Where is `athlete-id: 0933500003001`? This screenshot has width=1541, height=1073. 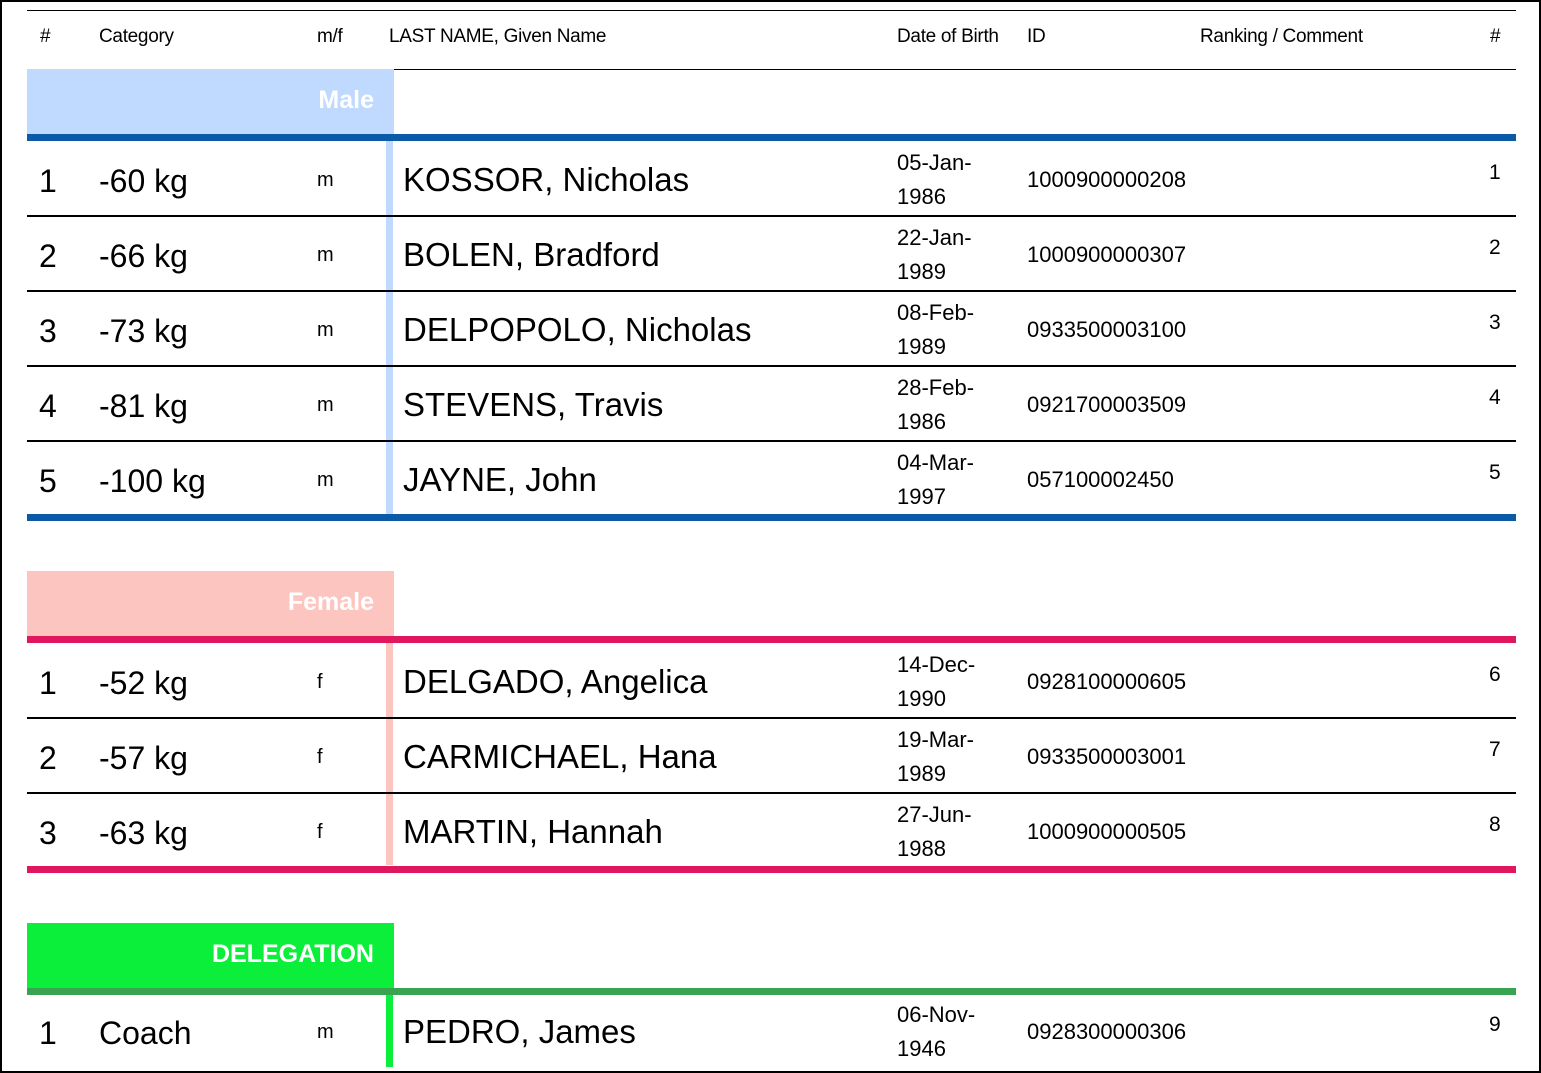 athlete-id: 0933500003001 is located at coordinates (1107, 756).